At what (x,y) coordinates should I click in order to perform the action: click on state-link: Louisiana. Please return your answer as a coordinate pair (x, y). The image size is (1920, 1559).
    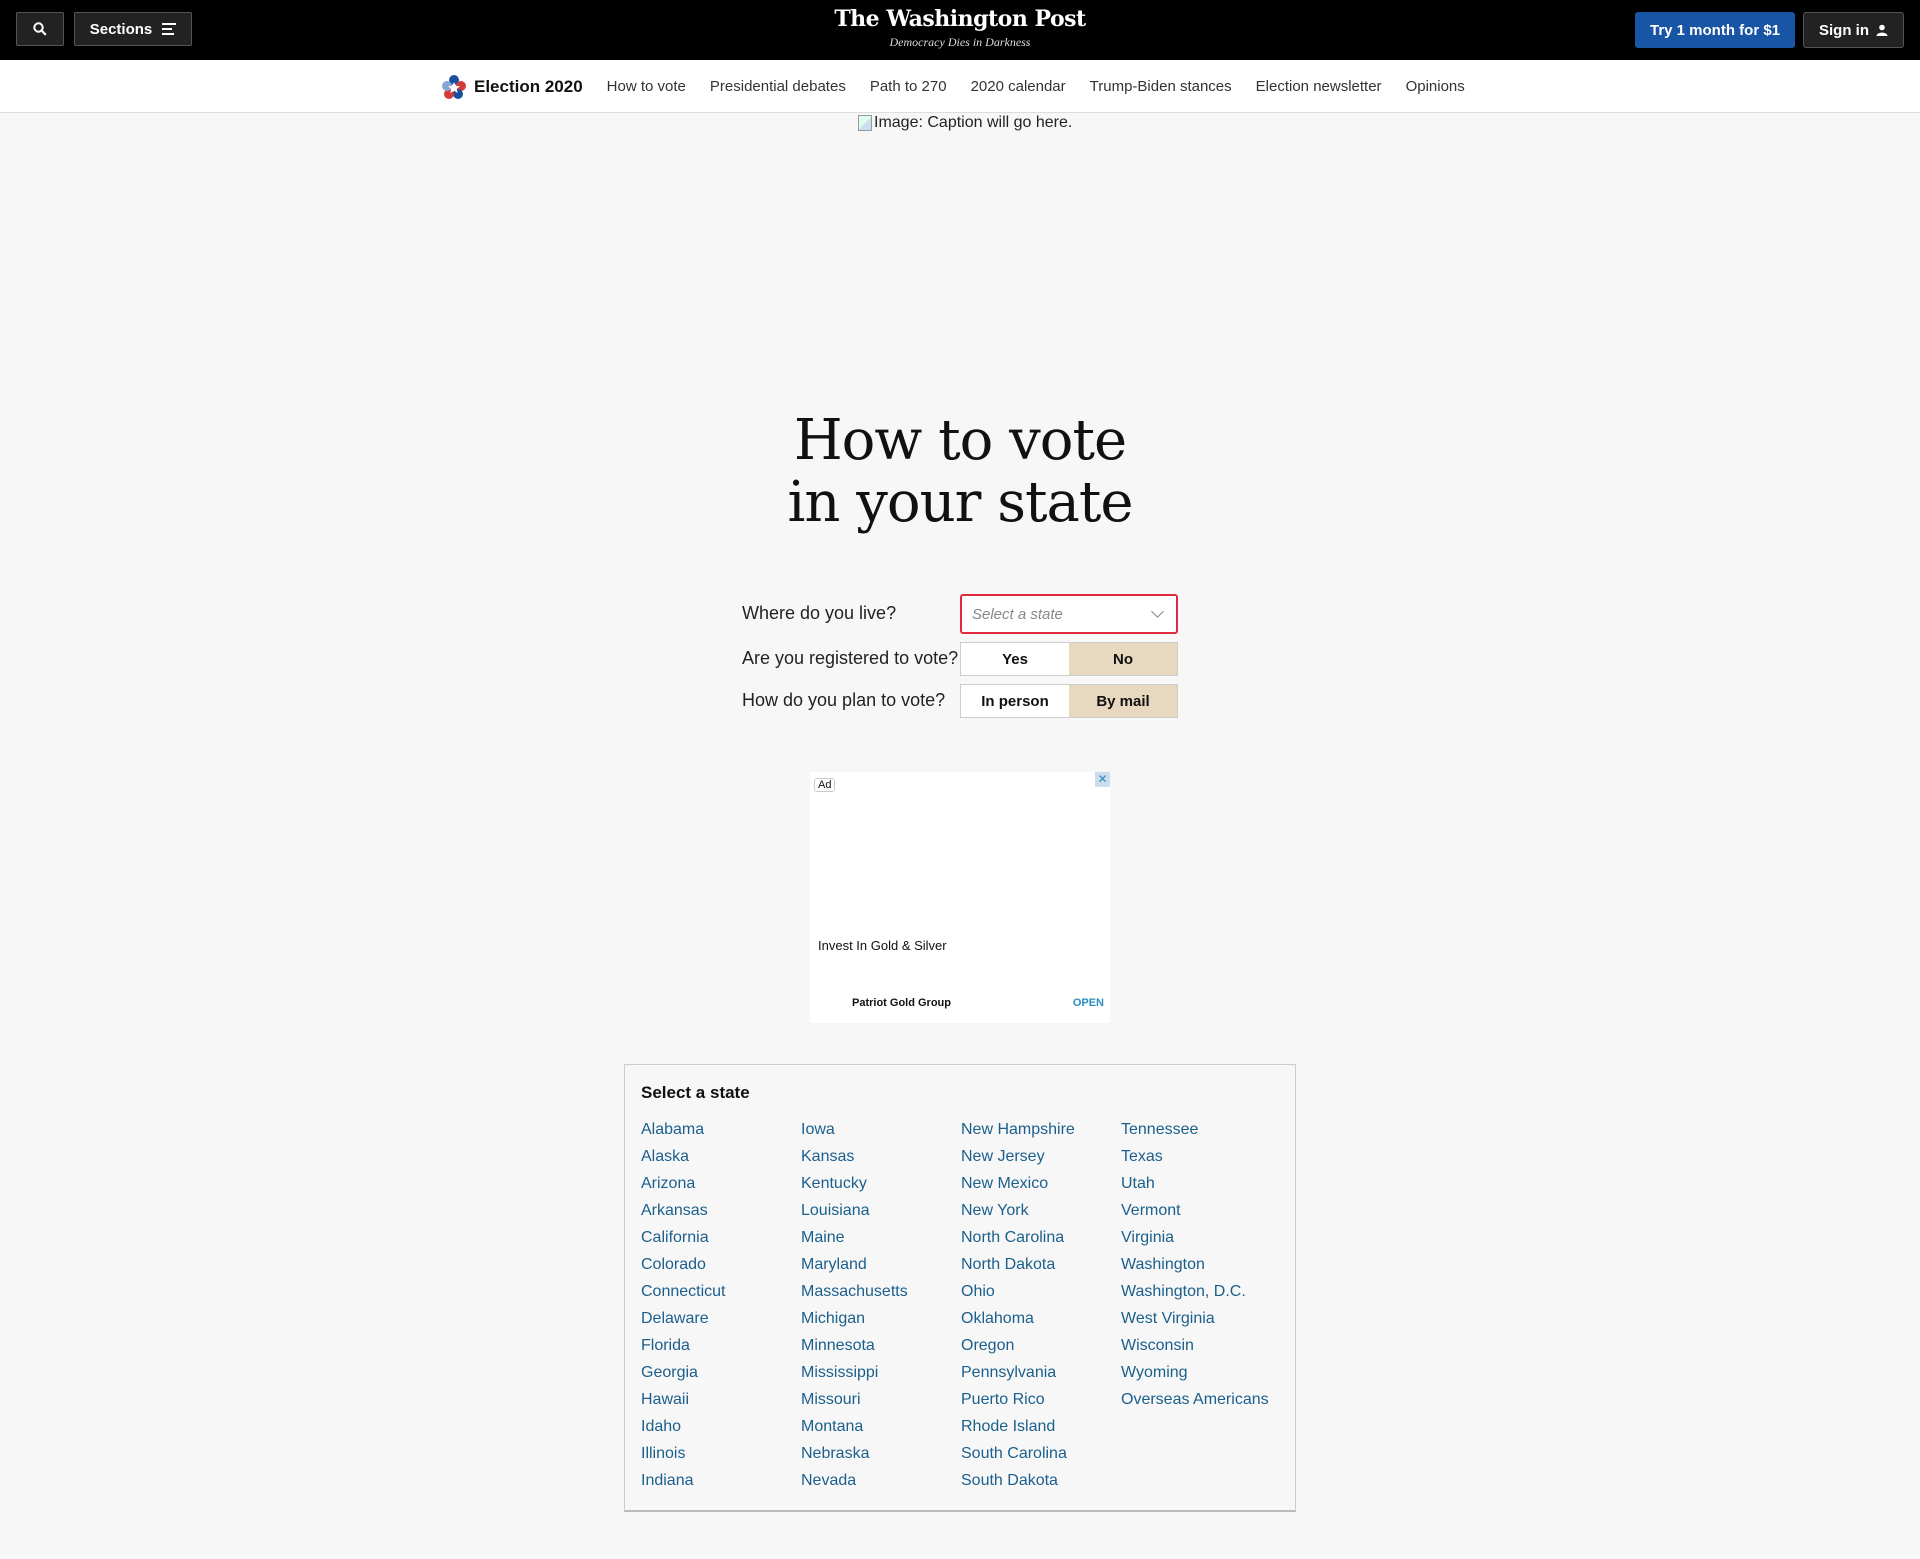
    Looking at the image, I should click on (881, 1213).